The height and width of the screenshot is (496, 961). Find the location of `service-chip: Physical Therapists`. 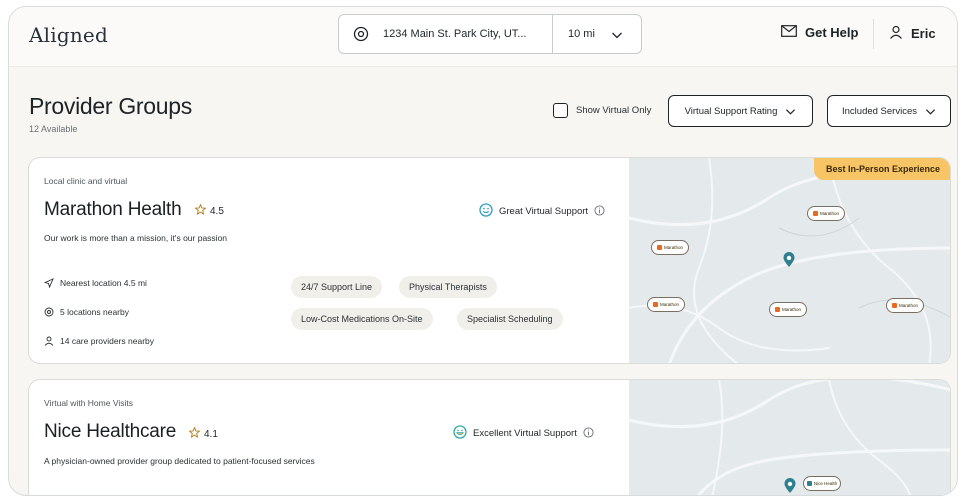

service-chip: Physical Therapists is located at coordinates (448, 287).